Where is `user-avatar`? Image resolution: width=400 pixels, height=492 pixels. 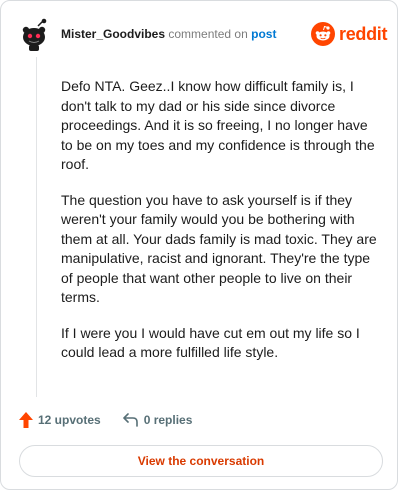
user-avatar is located at coordinates (34, 35).